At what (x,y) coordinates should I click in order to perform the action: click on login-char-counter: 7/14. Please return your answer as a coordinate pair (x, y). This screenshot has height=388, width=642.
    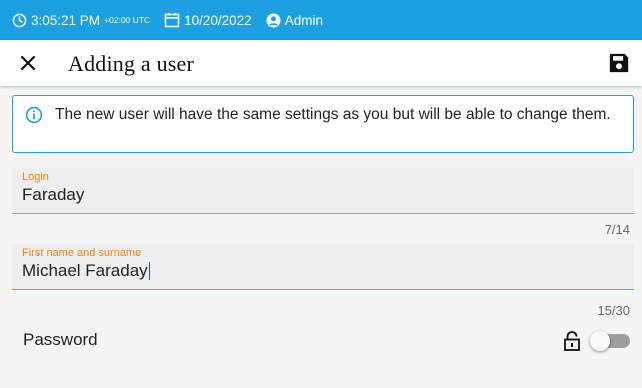
    Looking at the image, I should click on (617, 229).